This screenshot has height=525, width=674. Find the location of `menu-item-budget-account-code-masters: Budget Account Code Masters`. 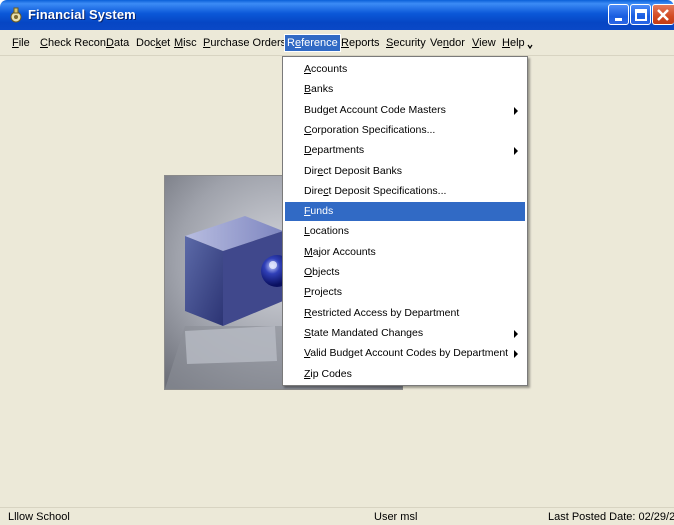

menu-item-budget-account-code-masters: Budget Account Code Masters is located at coordinates (405, 110).